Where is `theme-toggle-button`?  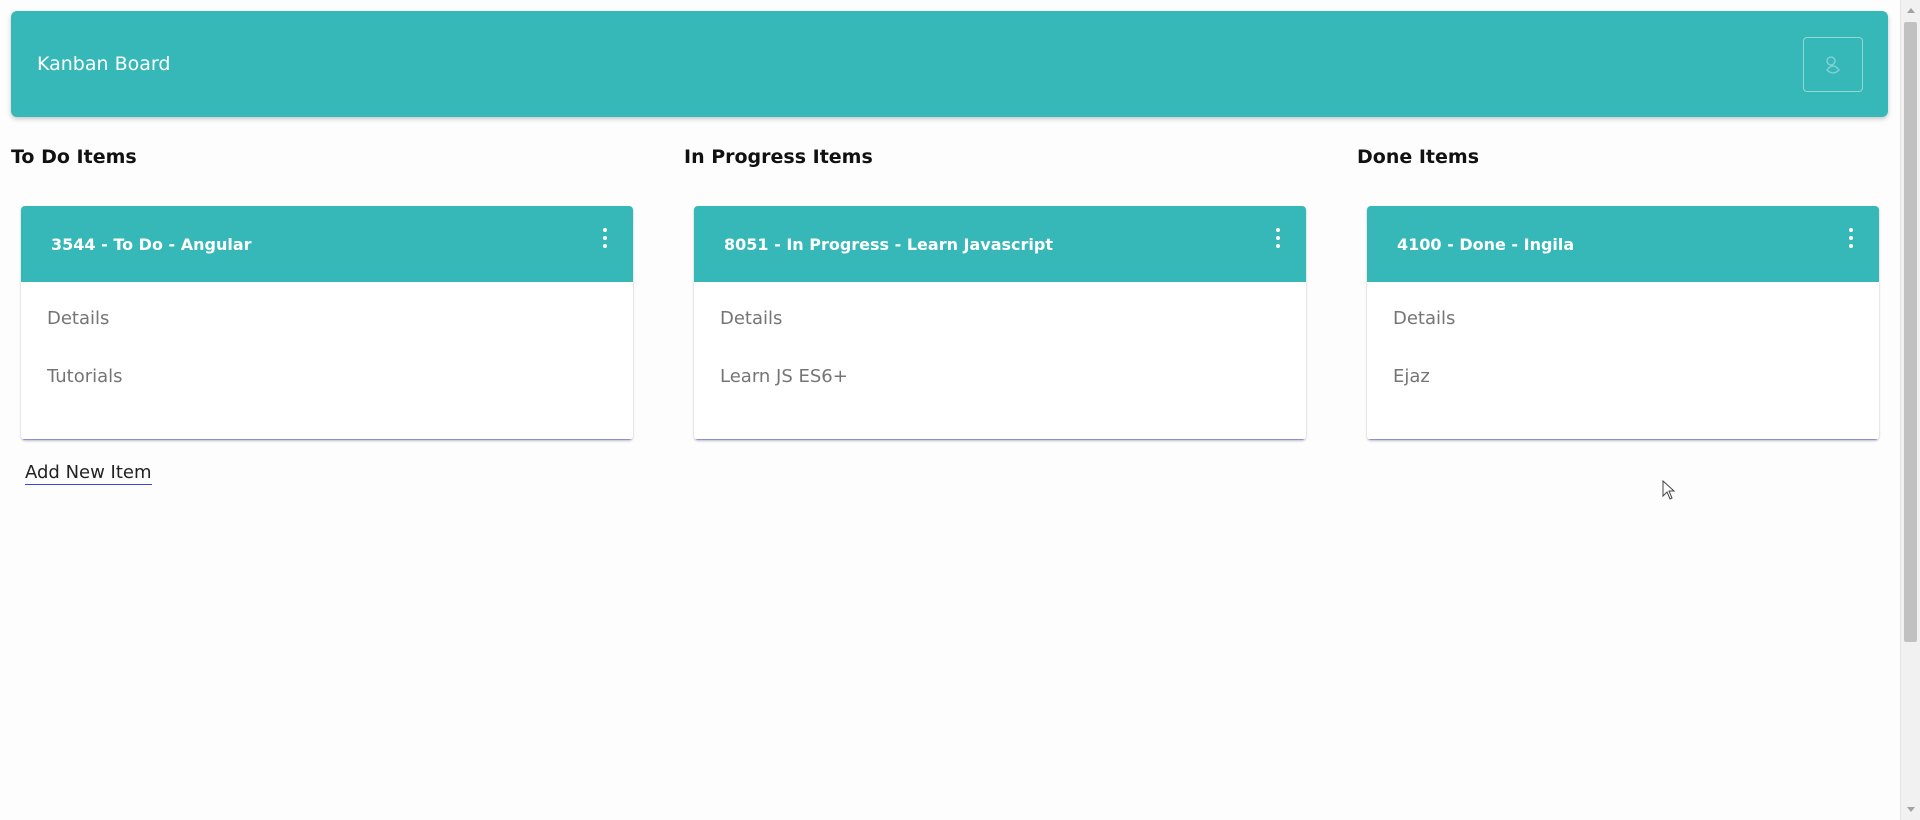
theme-toggle-button is located at coordinates (1833, 64).